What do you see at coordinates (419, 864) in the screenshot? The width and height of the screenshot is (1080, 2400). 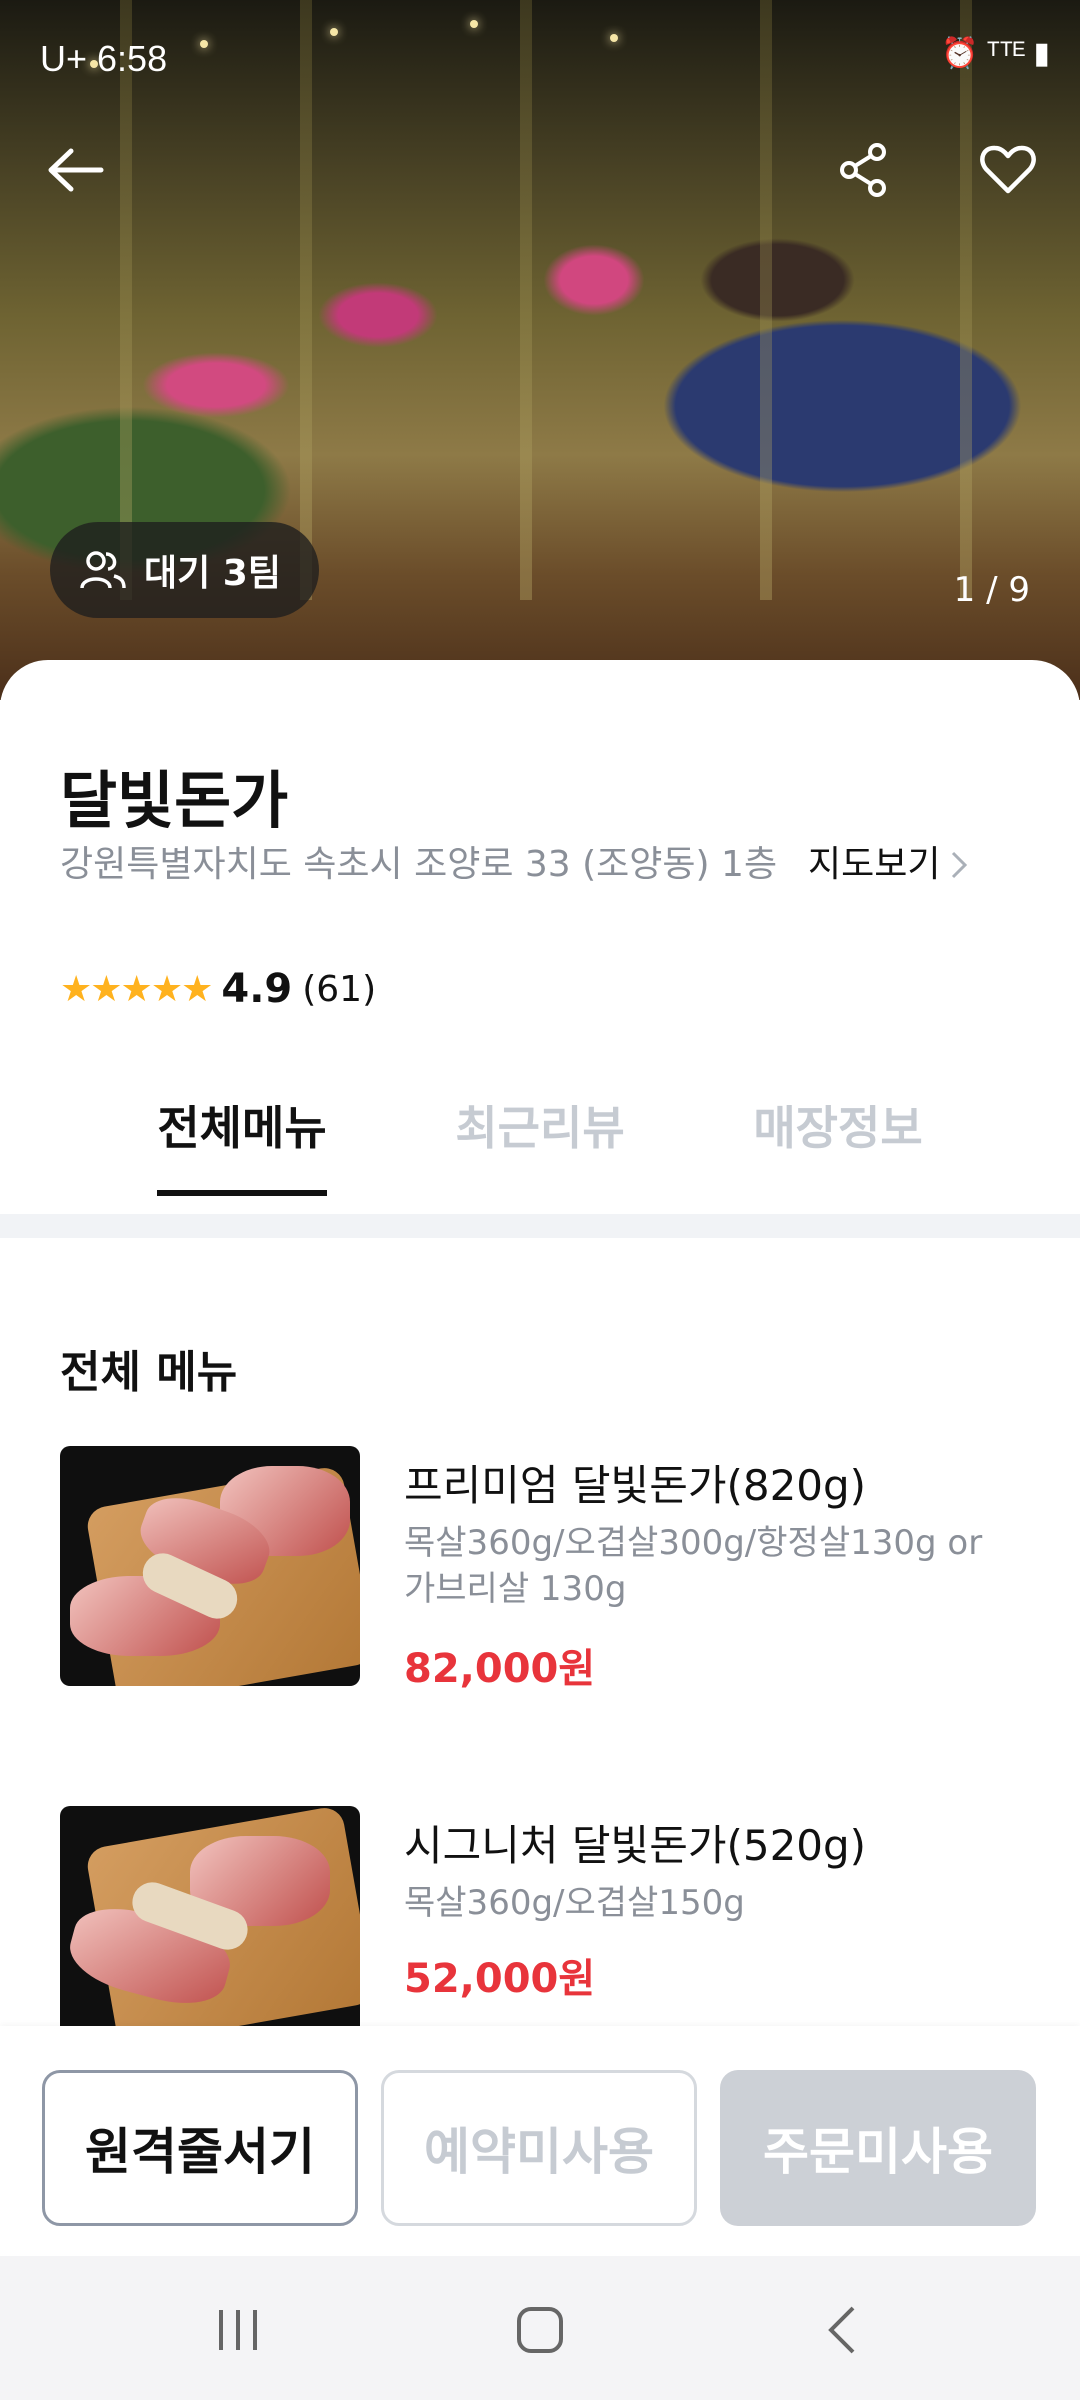 I see `store-address: 강원특별자치도 속초시 조양로 33 (조양동) 1층` at bounding box center [419, 864].